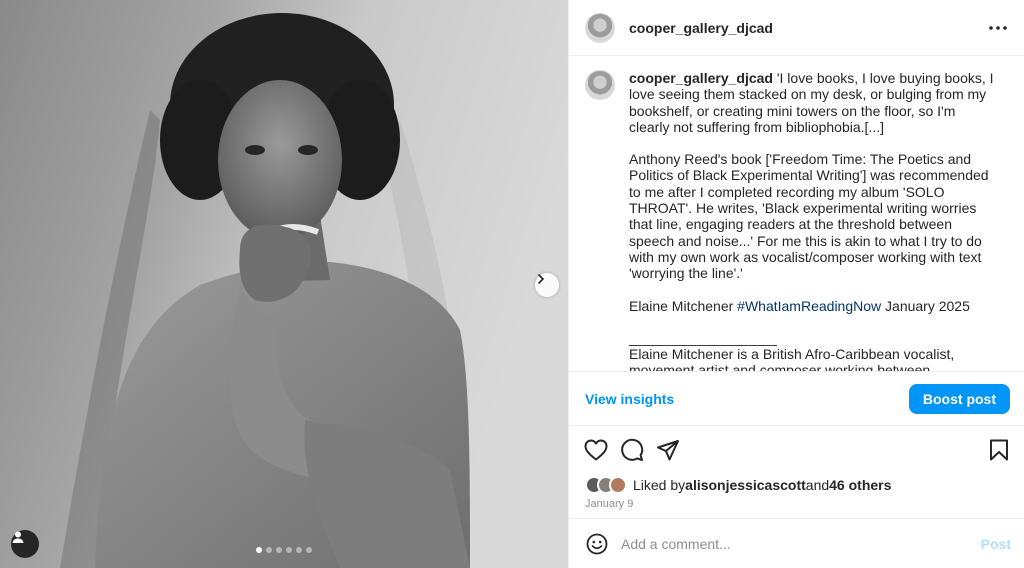 This screenshot has height=568, width=1024. I want to click on post-actions, so click(796, 450).